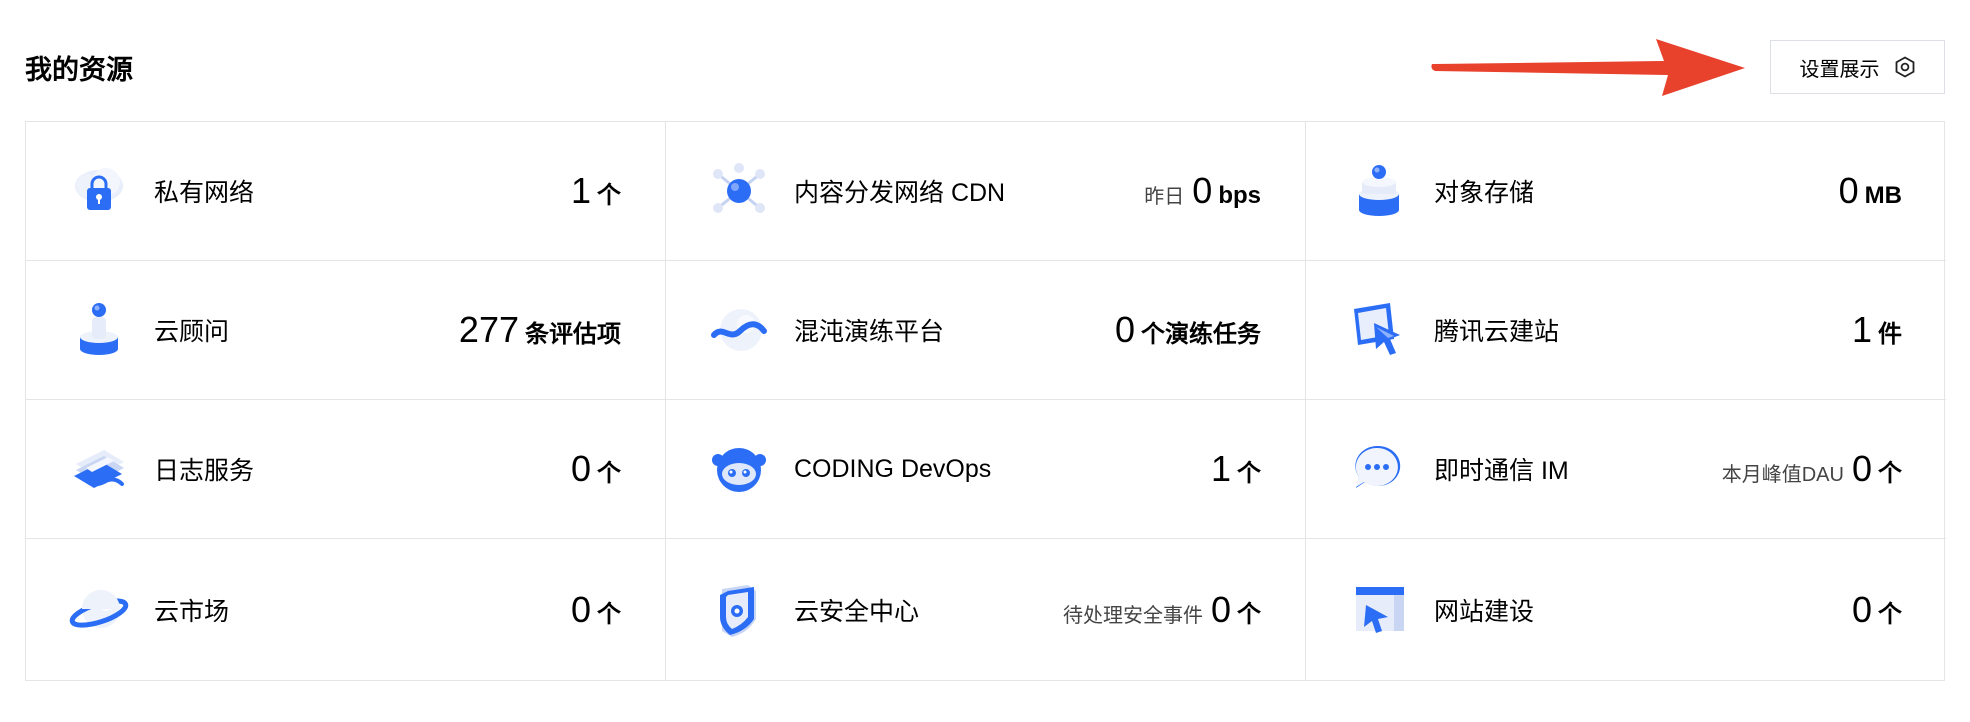 This screenshot has height=722, width=1970. I want to click on resource-name: 日志服务, so click(204, 471).